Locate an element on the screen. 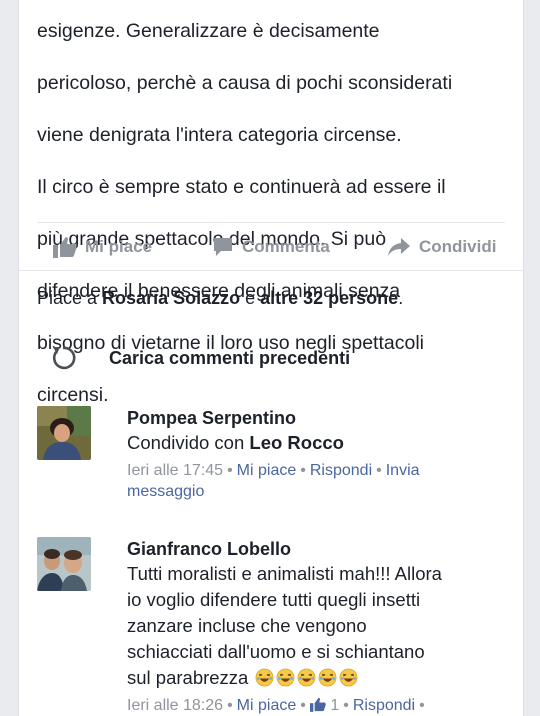  comment-bubble-icon is located at coordinates (223, 247).